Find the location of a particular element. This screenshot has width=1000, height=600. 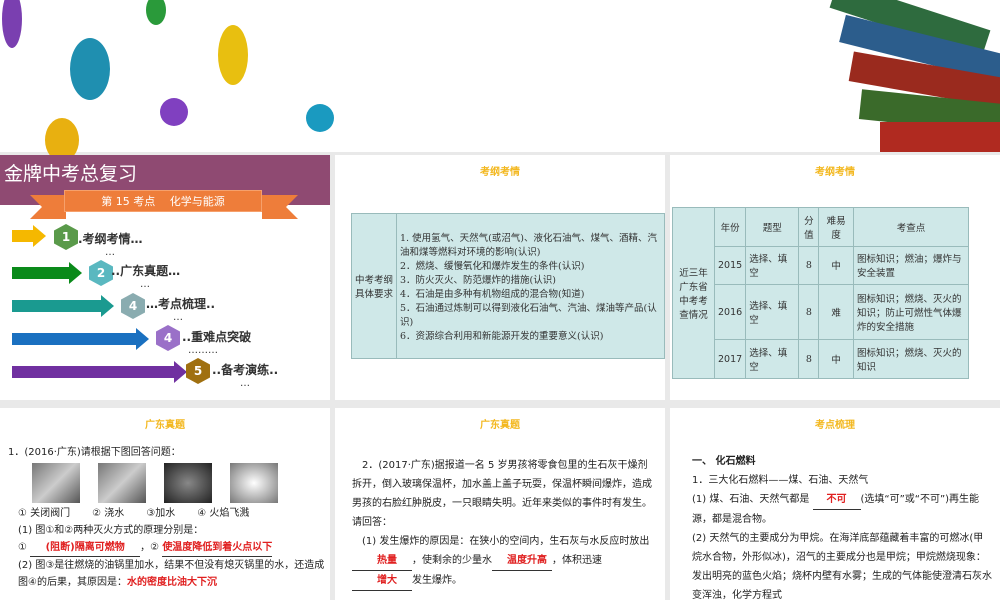

text-line: (1) 煤、石油、天然气都是 is located at coordinates (751, 499).